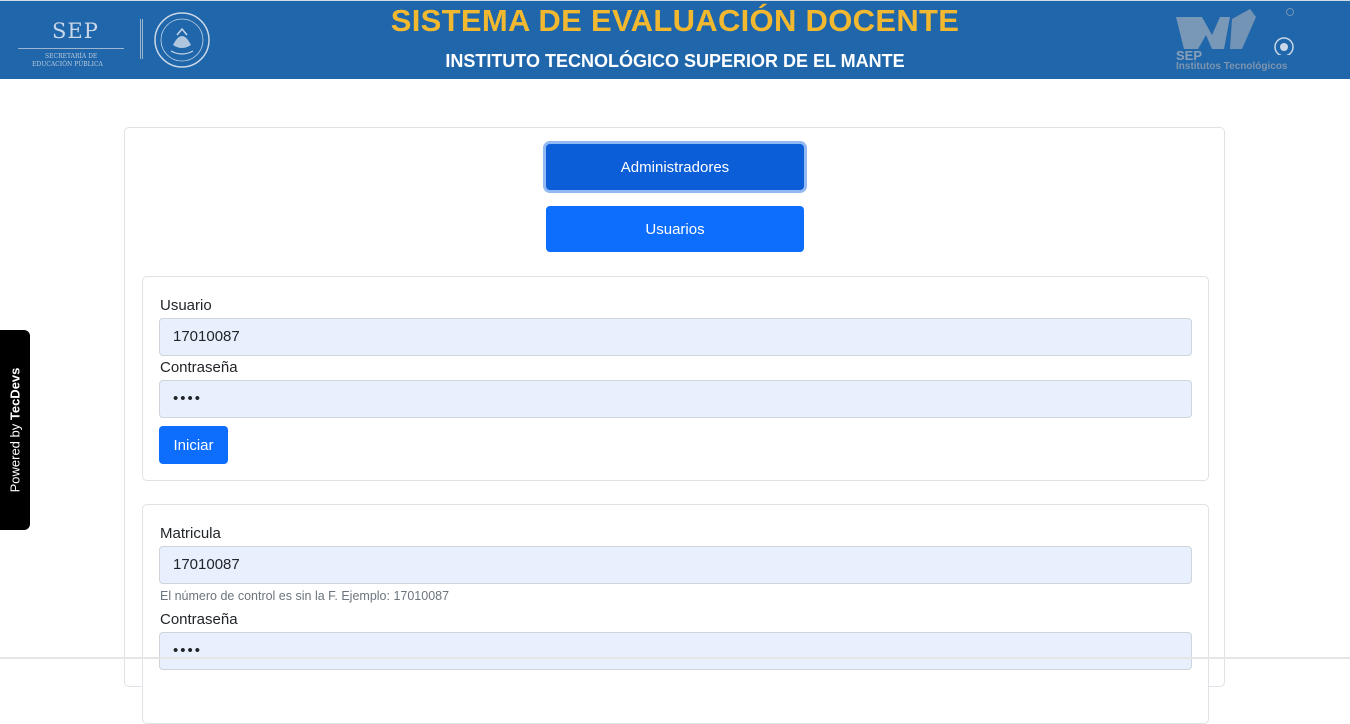  I want to click on users-button: Usuarios, so click(675, 229).